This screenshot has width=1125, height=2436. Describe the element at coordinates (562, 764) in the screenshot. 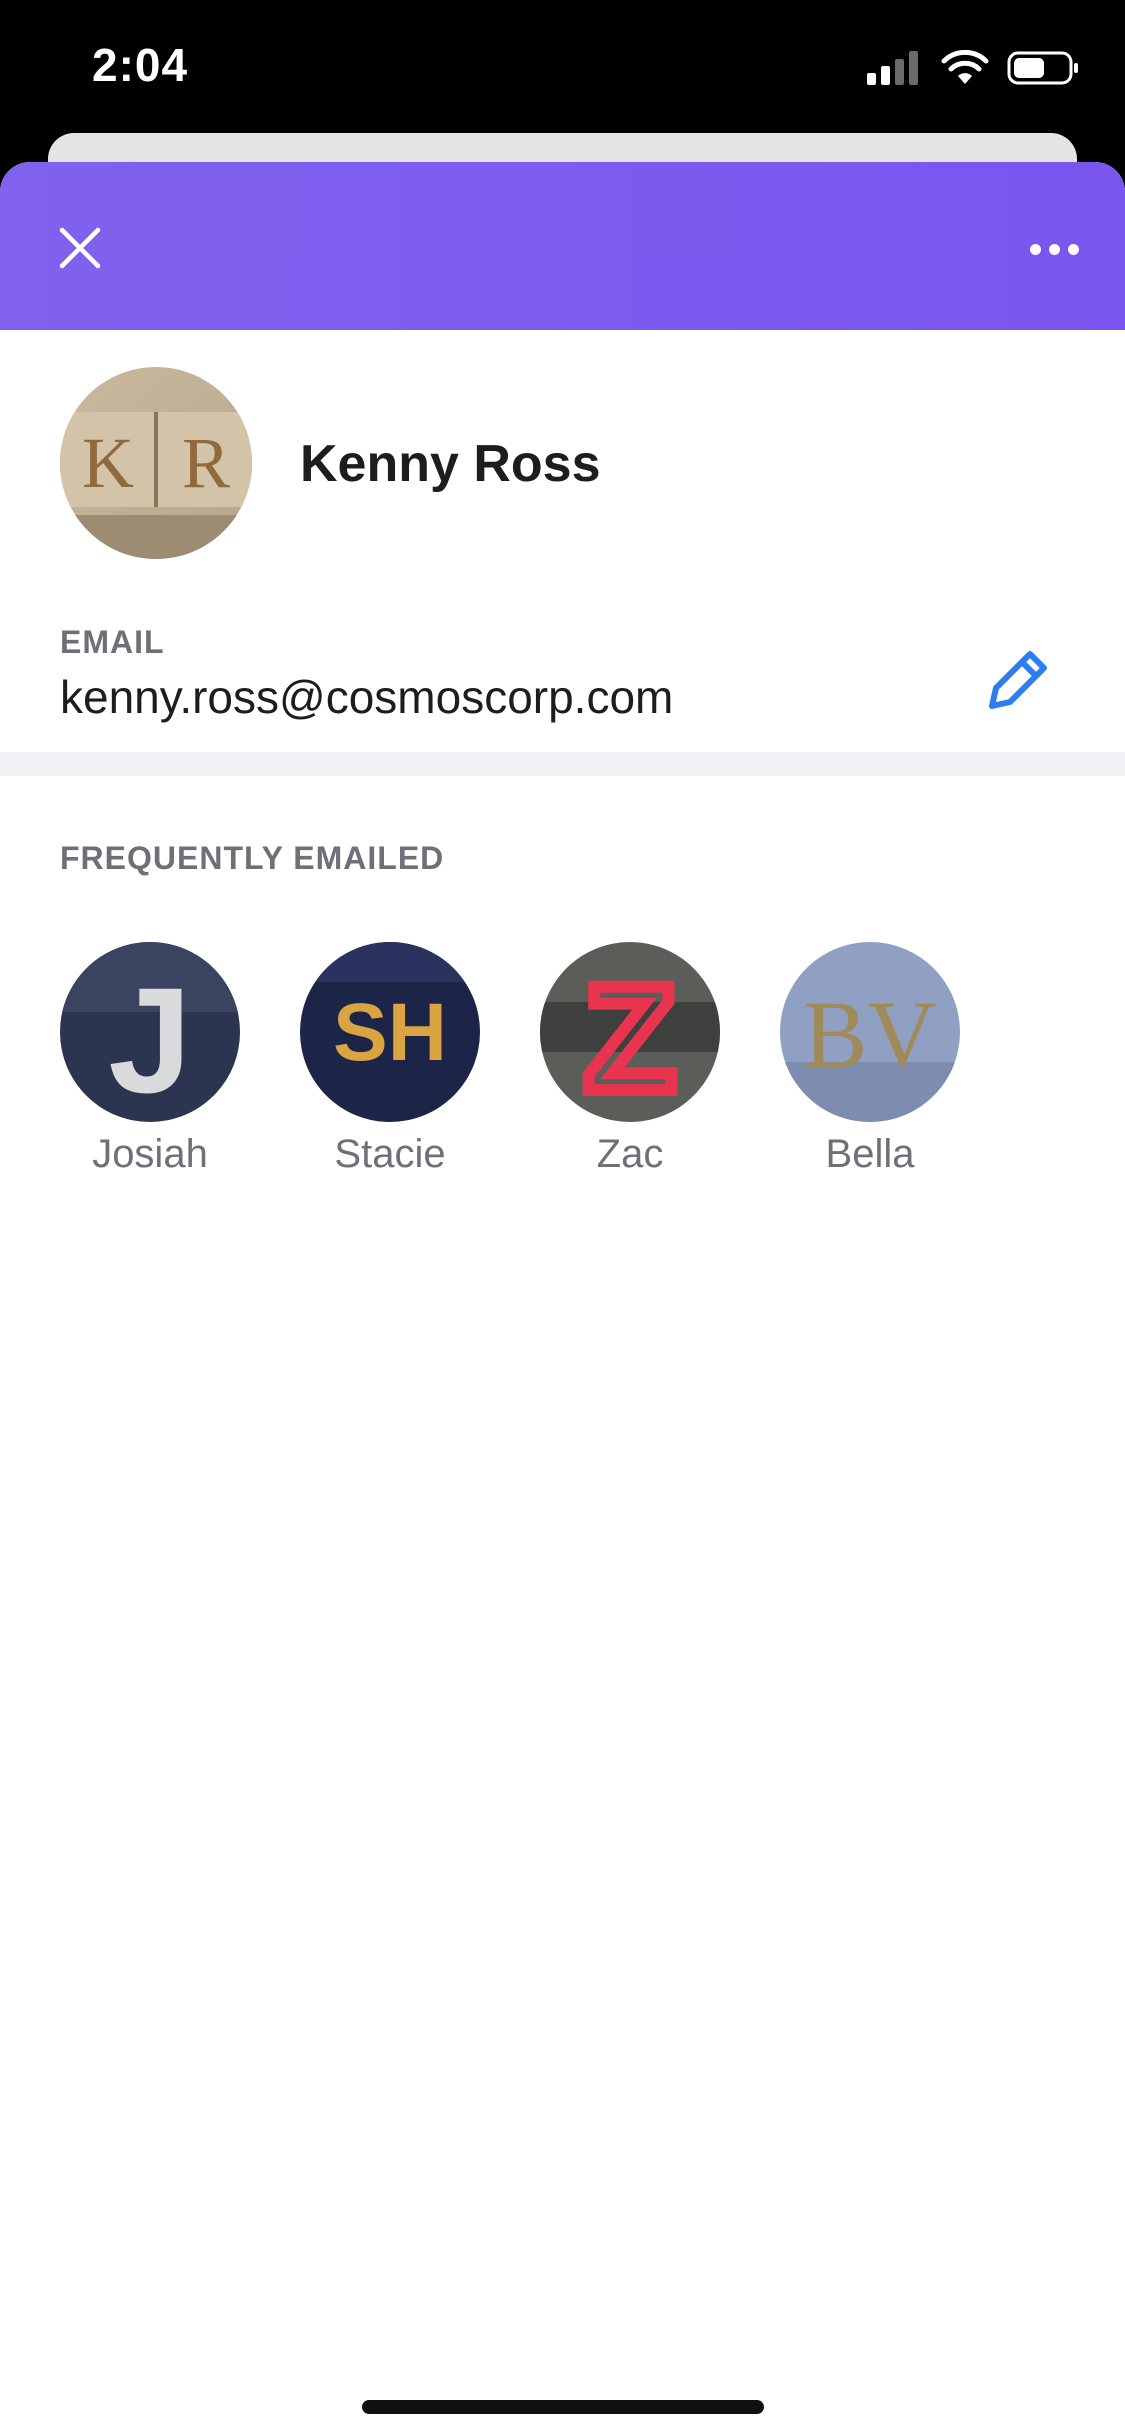

I see `section-divider` at that location.